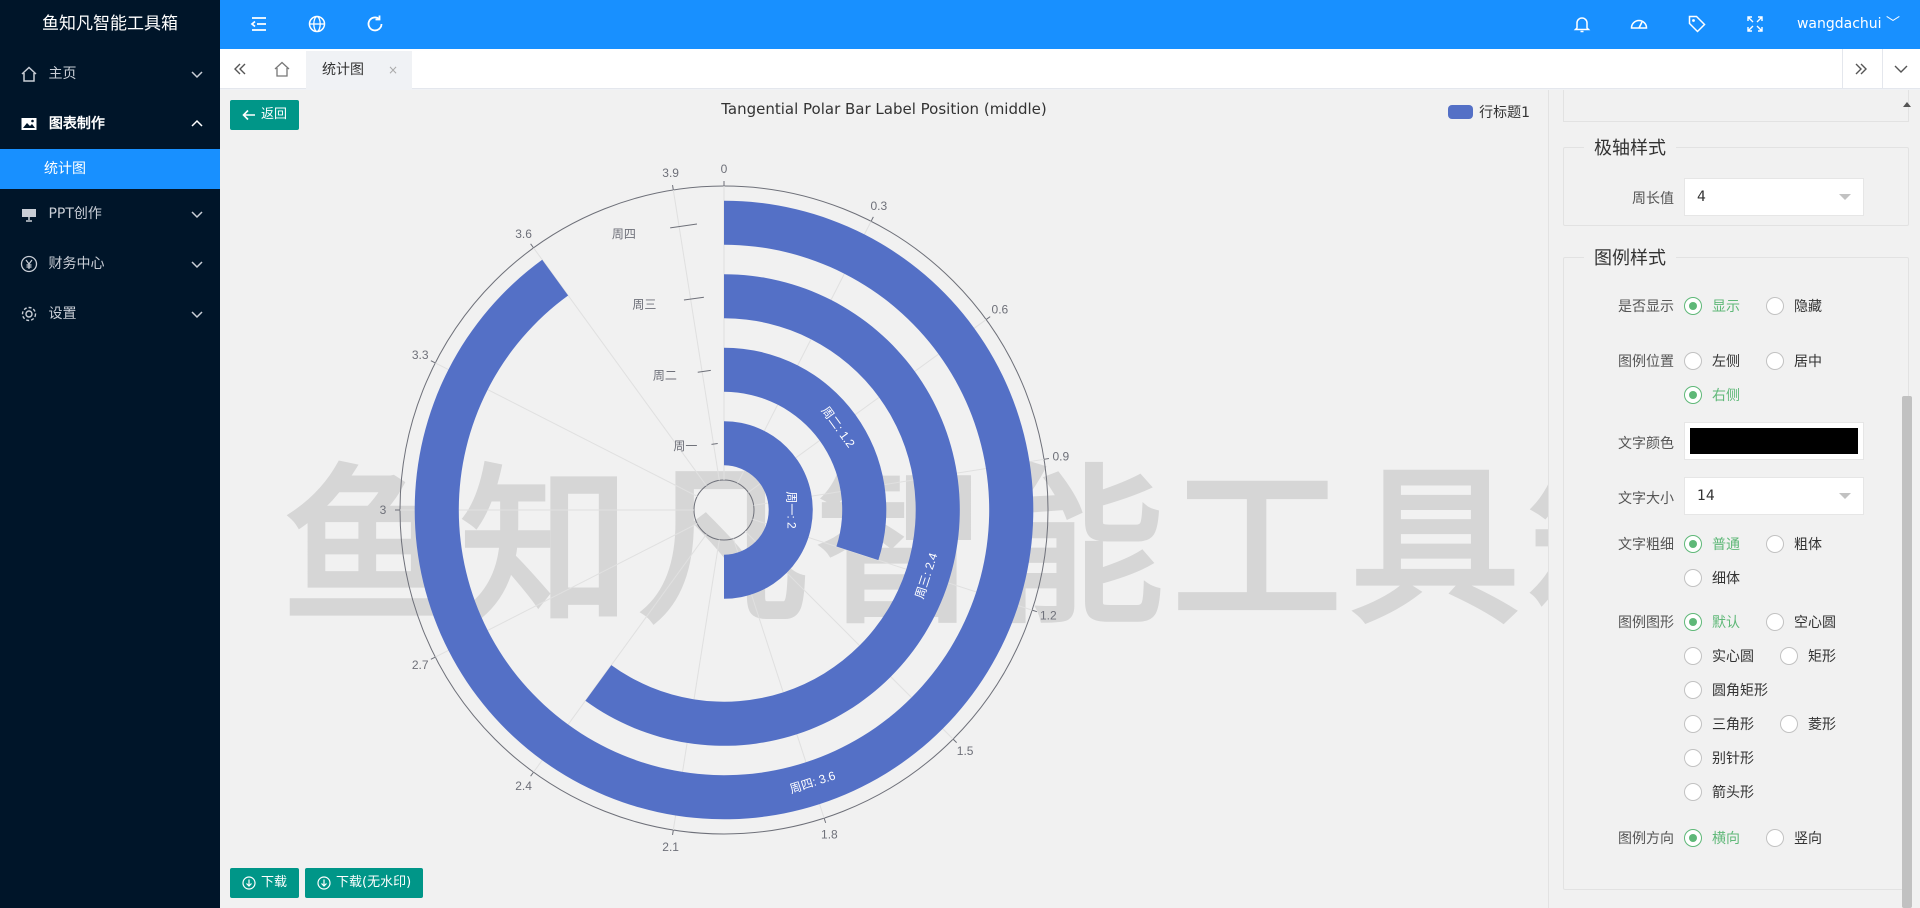 Image resolution: width=1920 pixels, height=908 pixels. What do you see at coordinates (1646, 444) in the screenshot?
I see `field-label: 文字颜色` at bounding box center [1646, 444].